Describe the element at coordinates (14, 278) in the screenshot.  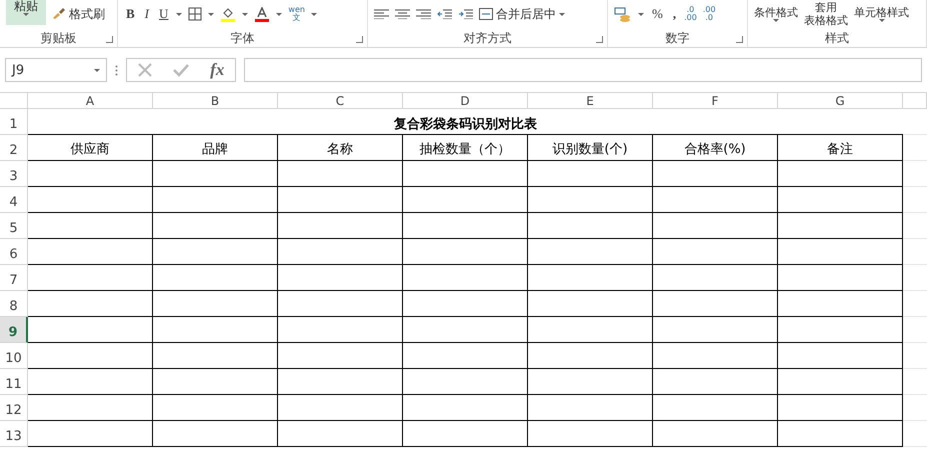
I see `row-header: 7` at that location.